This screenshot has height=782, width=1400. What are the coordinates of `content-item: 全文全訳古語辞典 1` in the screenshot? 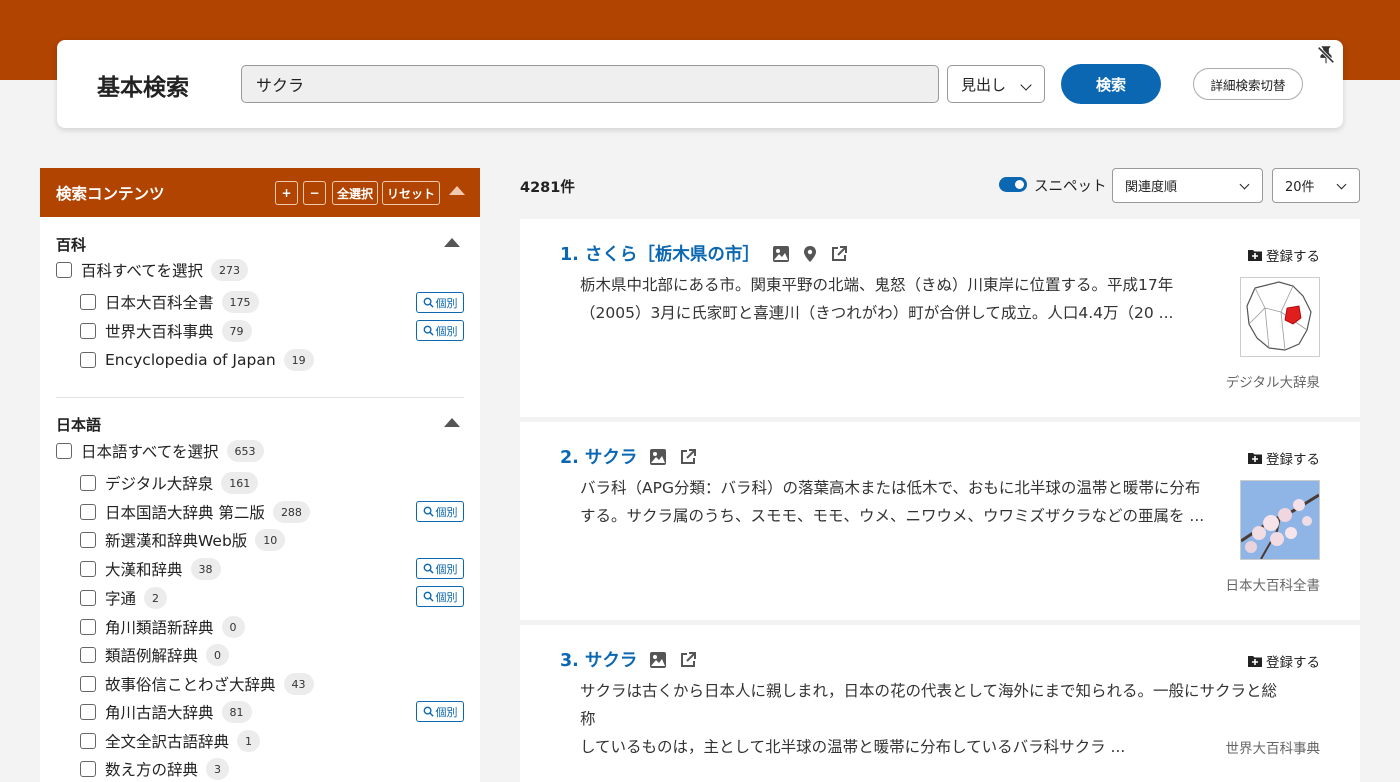 It's located at (170, 741).